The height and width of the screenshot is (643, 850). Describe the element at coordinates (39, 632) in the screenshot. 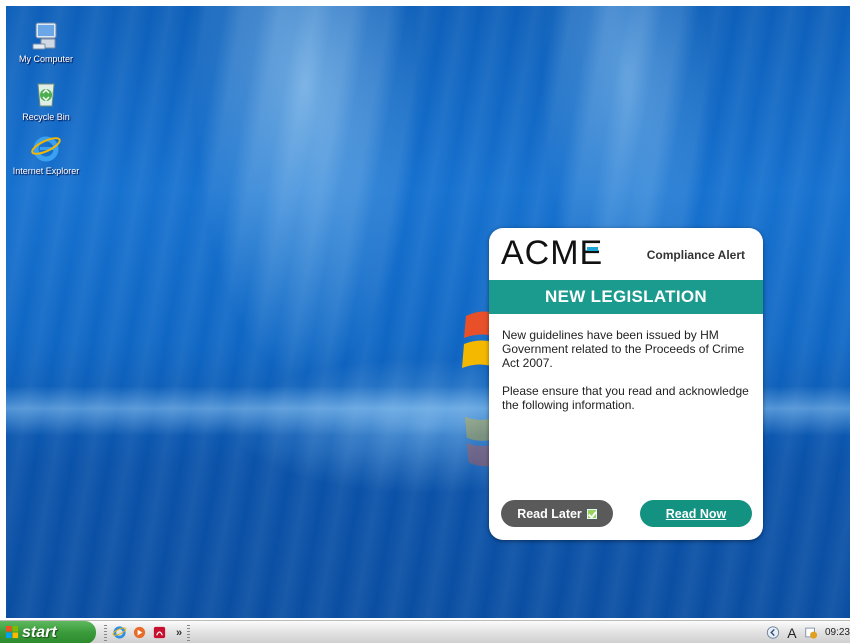

I see `start-label: start` at that location.